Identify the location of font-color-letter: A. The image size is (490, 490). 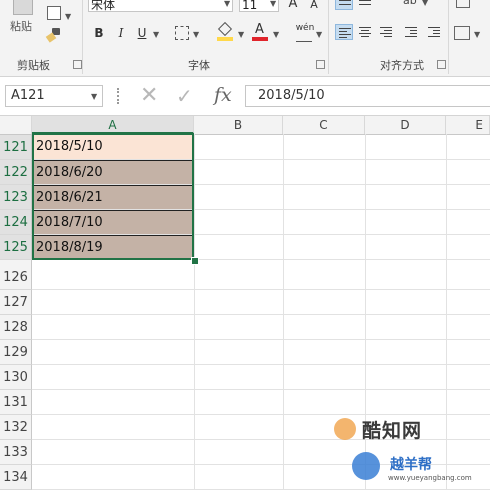
(259, 29).